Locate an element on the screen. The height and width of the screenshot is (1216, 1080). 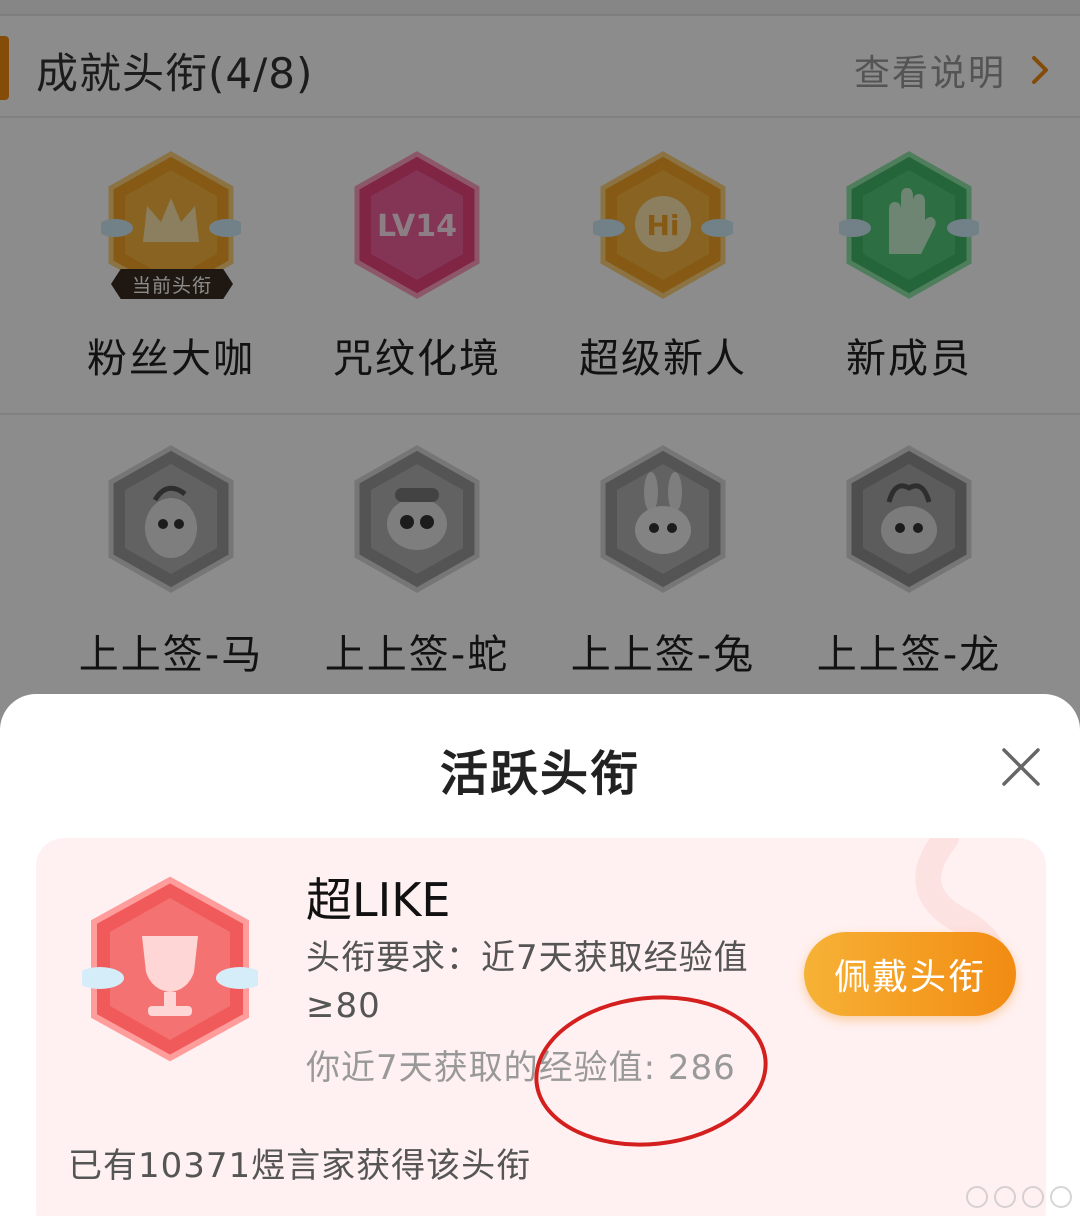
title-name: 超LIKE is located at coordinates (378, 900).